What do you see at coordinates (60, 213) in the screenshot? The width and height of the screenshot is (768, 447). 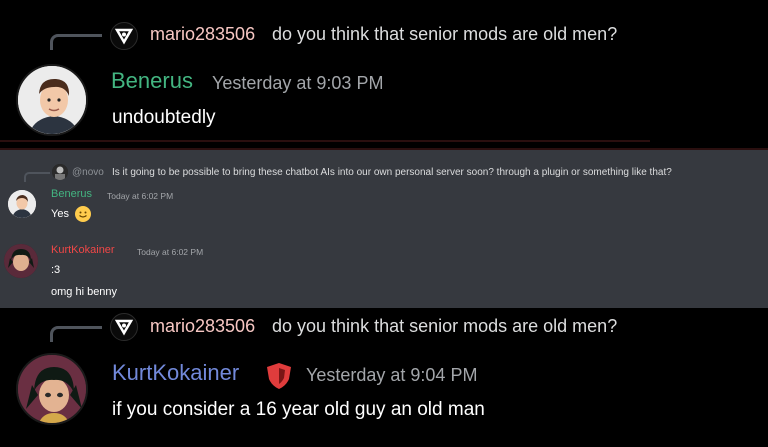 I see `message-text: Yes` at bounding box center [60, 213].